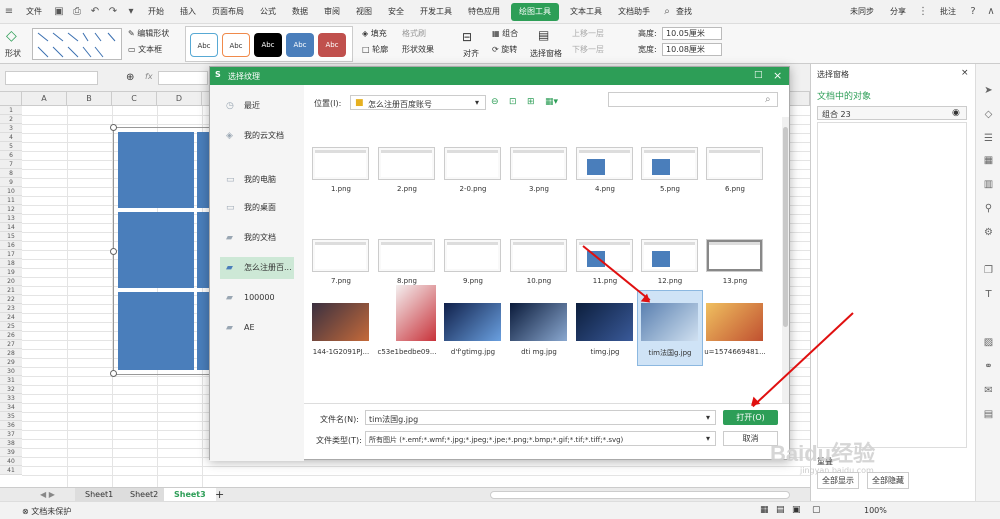  I want to click on view-mode-icon: ▦▾, so click(551, 102).